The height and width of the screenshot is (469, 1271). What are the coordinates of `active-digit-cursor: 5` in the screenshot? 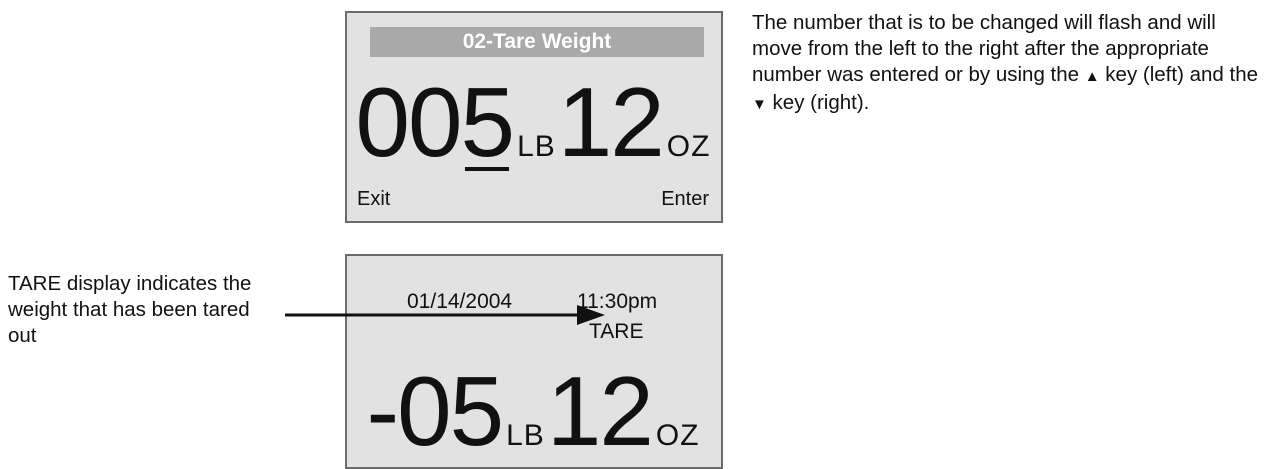 It's located at (487, 122).